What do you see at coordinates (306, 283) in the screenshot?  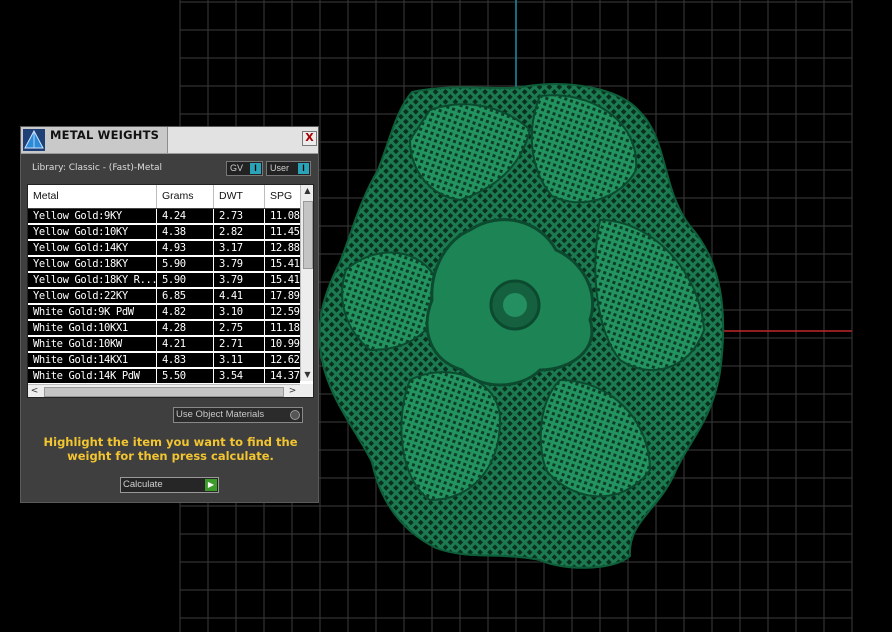 I see `vertical-scrollbar: ▲ ▼` at bounding box center [306, 283].